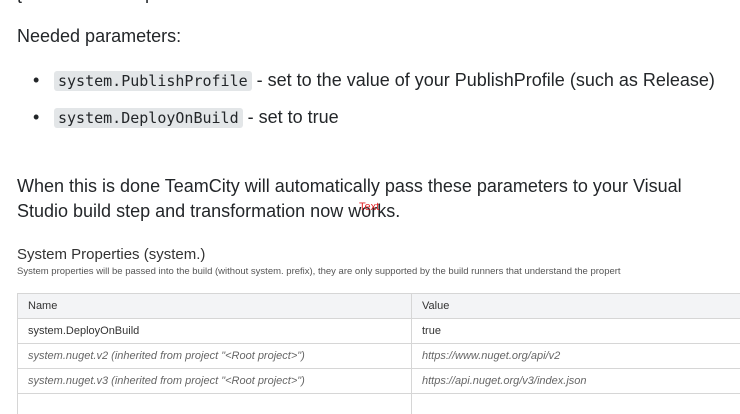 This screenshot has height=414, width=740. Describe the element at coordinates (575, 403) in the screenshot. I see `property-value` at that location.